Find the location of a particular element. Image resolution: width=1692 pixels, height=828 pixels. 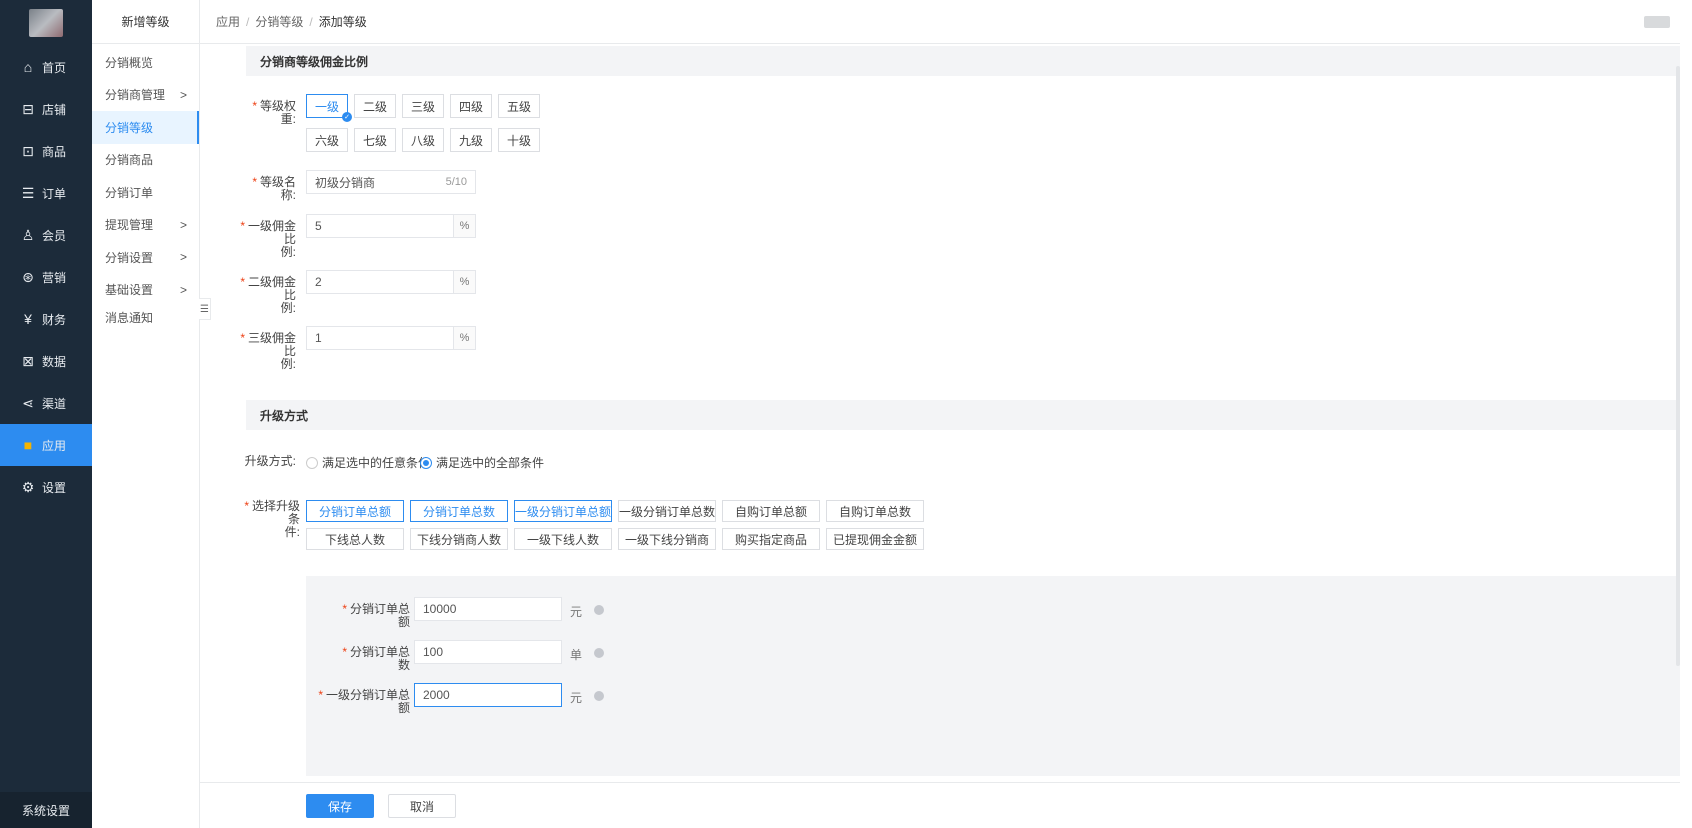

logo-image is located at coordinates (46, 23).